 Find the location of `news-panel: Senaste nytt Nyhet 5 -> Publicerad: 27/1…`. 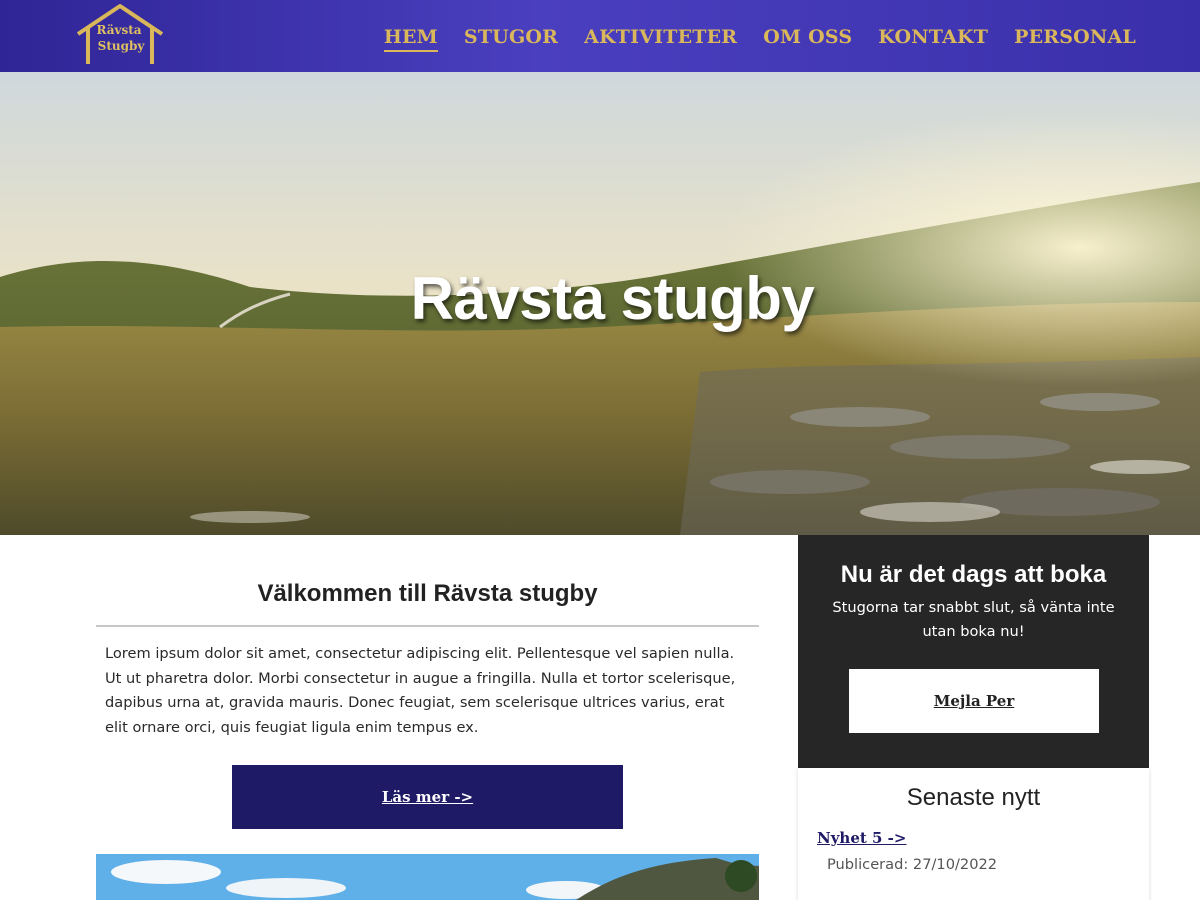

news-panel: Senaste nytt Nyhet 5 -> Publicerad: 27/1… is located at coordinates (973, 834).